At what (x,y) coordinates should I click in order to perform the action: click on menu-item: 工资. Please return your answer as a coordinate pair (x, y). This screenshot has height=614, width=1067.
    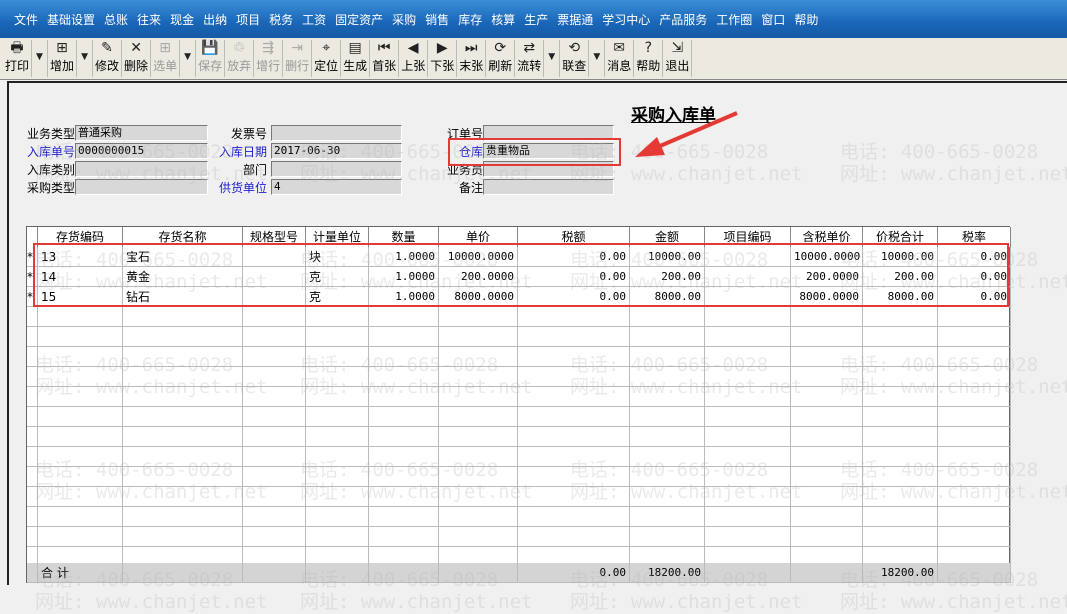
    Looking at the image, I should click on (314, 19).